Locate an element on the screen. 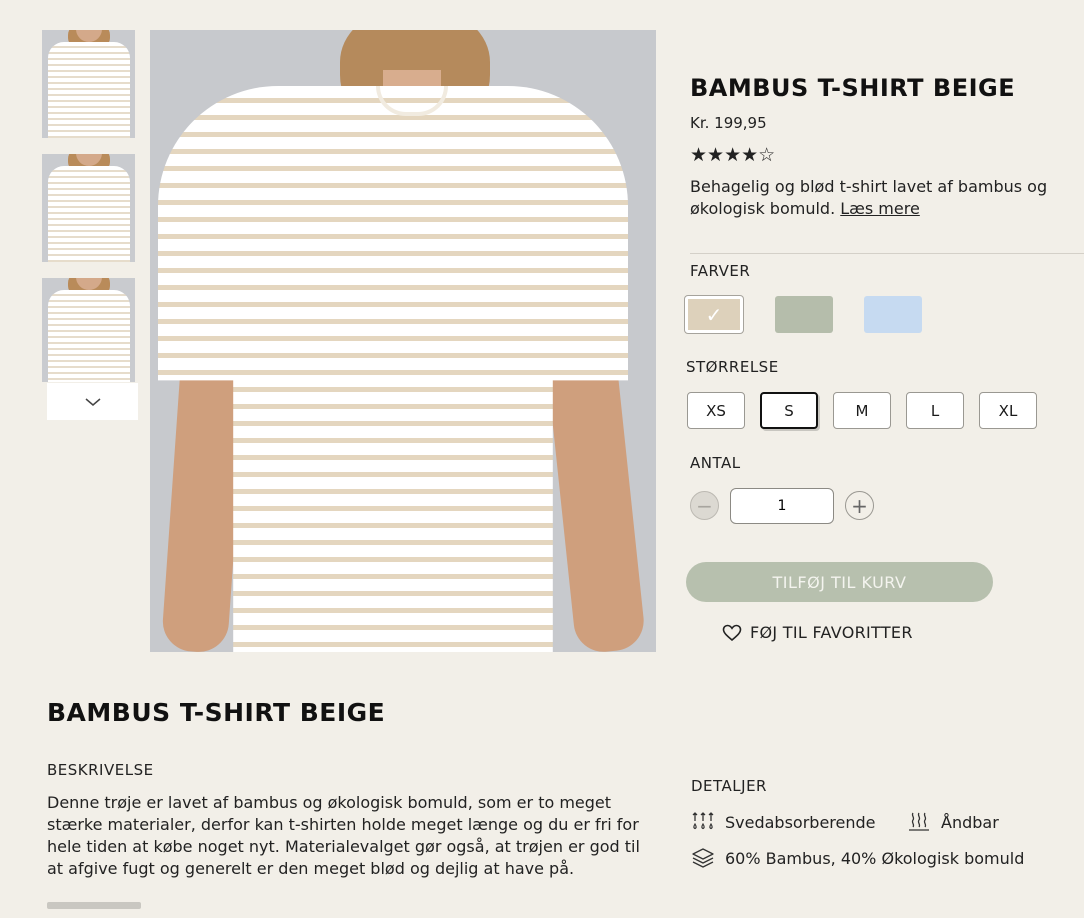 This screenshot has width=1084, height=918. feature-sweat-absorbing: Svedabsorberende is located at coordinates (783, 822).